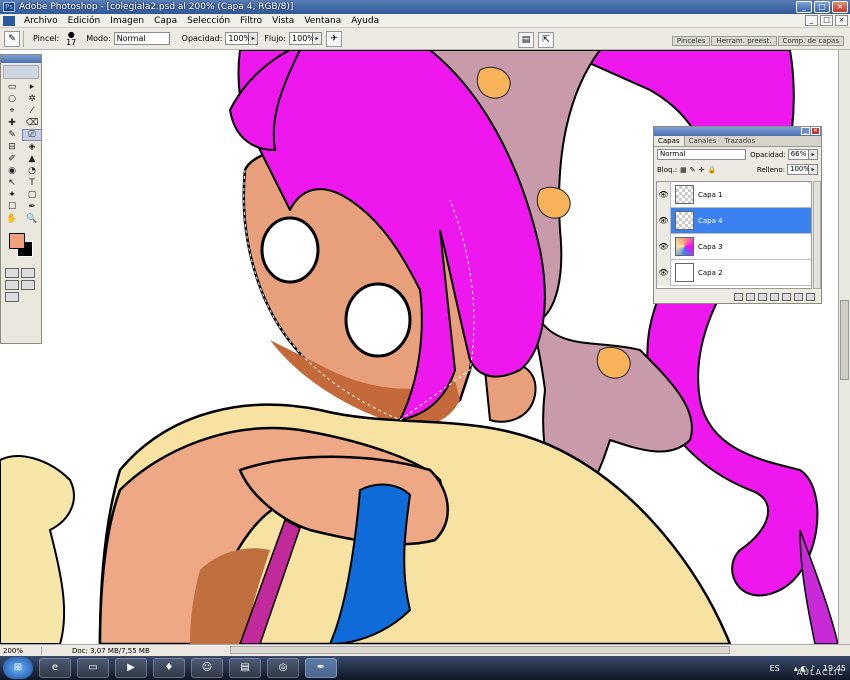 The height and width of the screenshot is (680, 850). What do you see at coordinates (21, 59) in the screenshot?
I see `toolbox-titlebar` at bounding box center [21, 59].